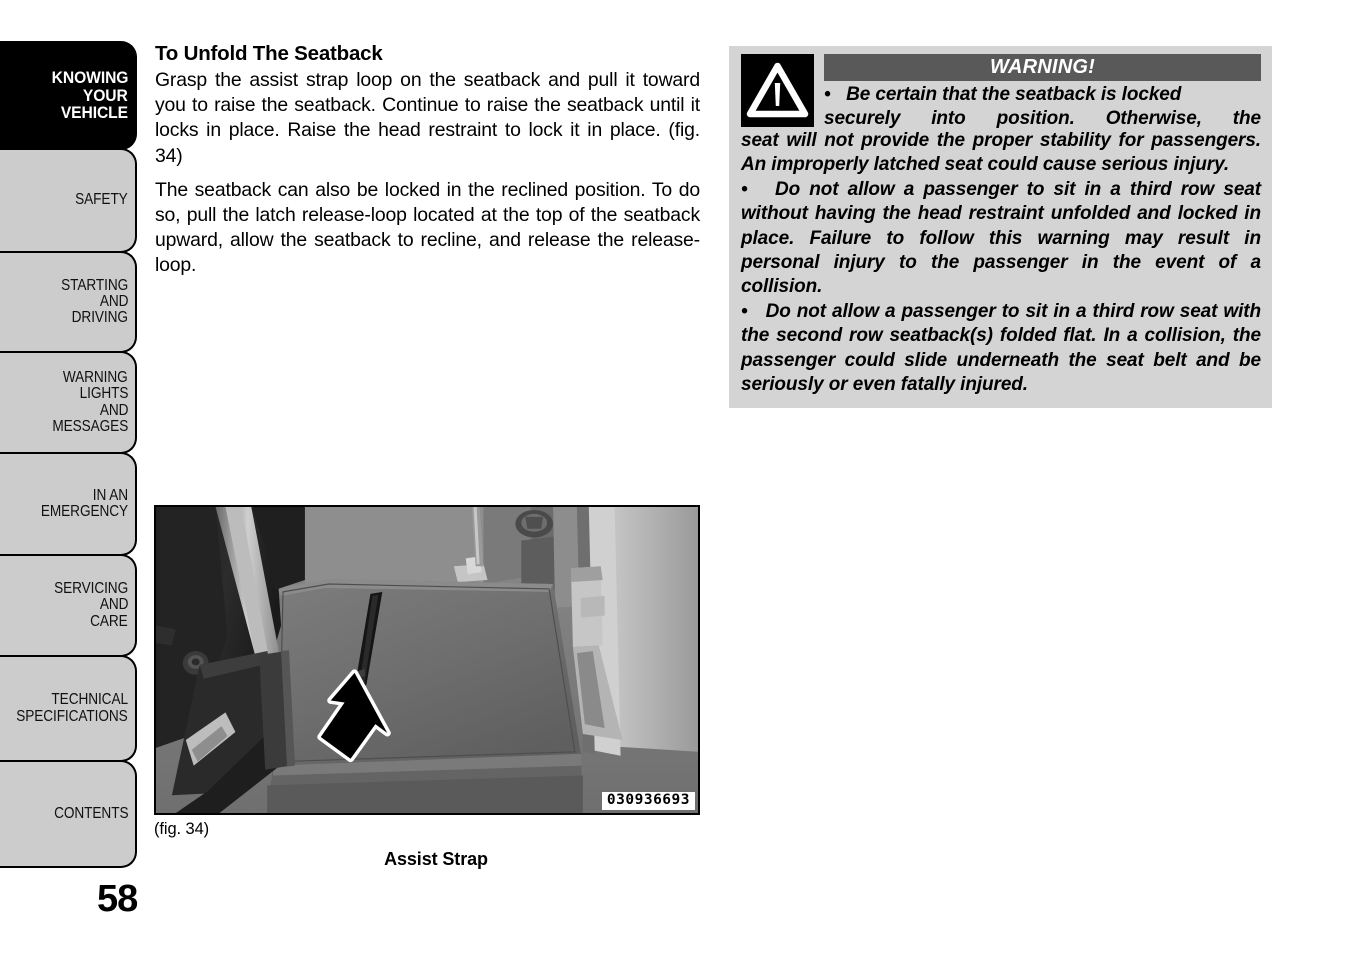 The height and width of the screenshot is (954, 1352). I want to click on sidebar-tab-in-an-emergency: IN AN EMERGENCY, so click(68, 504).